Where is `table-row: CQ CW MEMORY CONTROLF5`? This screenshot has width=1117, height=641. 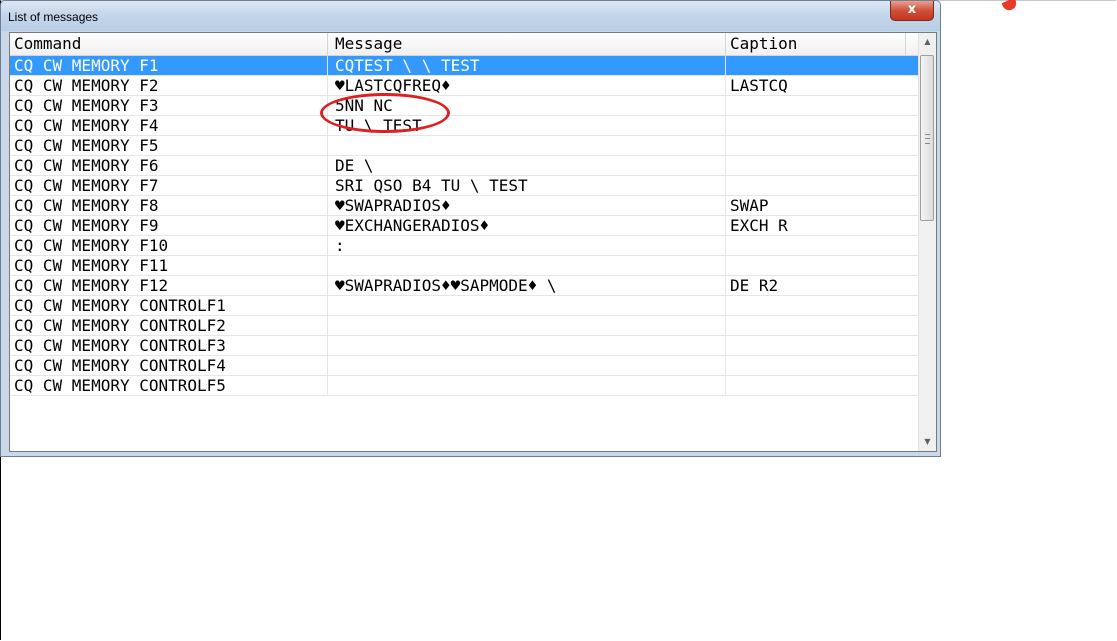
table-row: CQ CW MEMORY CONTROLF5 is located at coordinates (464, 386).